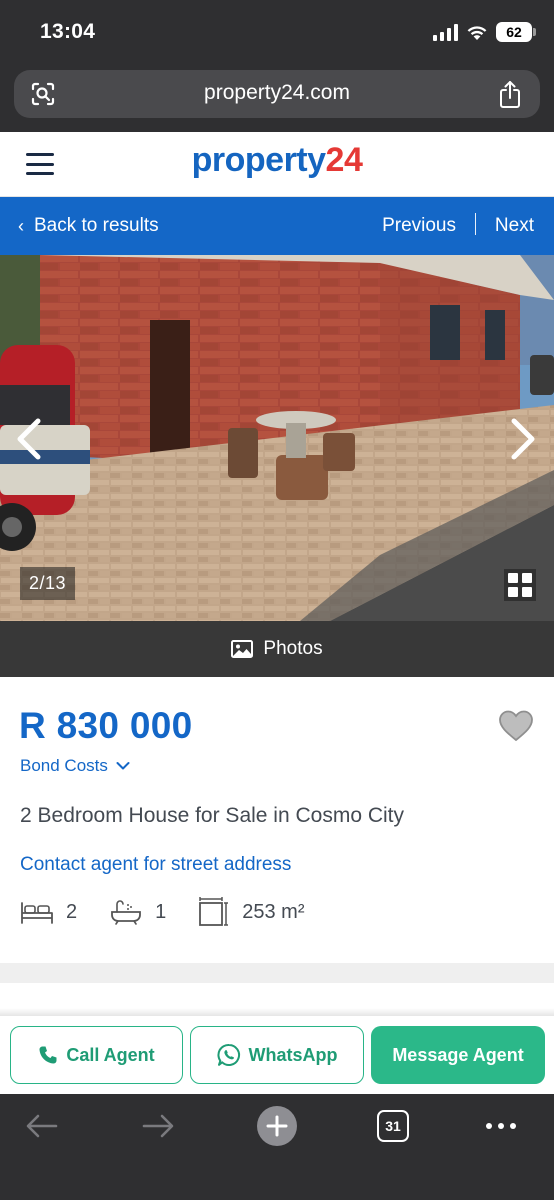 The image size is (554, 1200). Describe the element at coordinates (445, 32) in the screenshot. I see `cellular-signal-icon` at that location.